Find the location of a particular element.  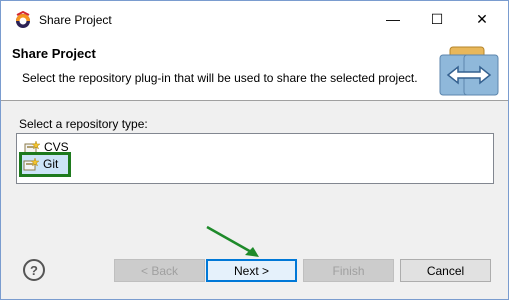

back-button: < Back is located at coordinates (159, 270).